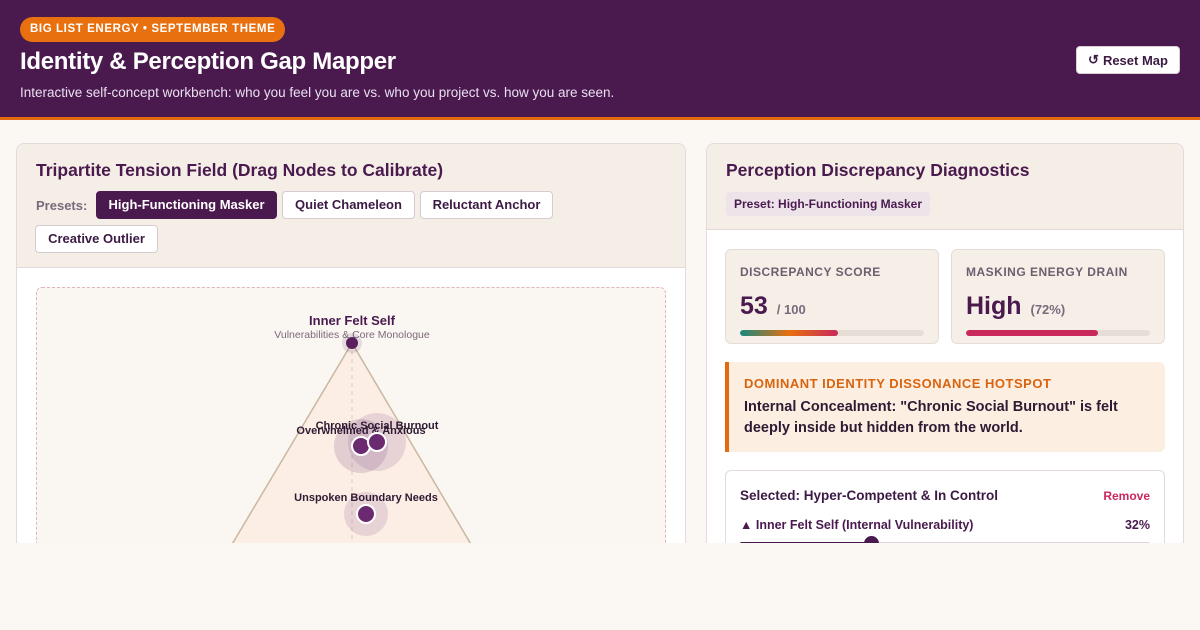  I want to click on discrepancy-score-bar, so click(832, 333).